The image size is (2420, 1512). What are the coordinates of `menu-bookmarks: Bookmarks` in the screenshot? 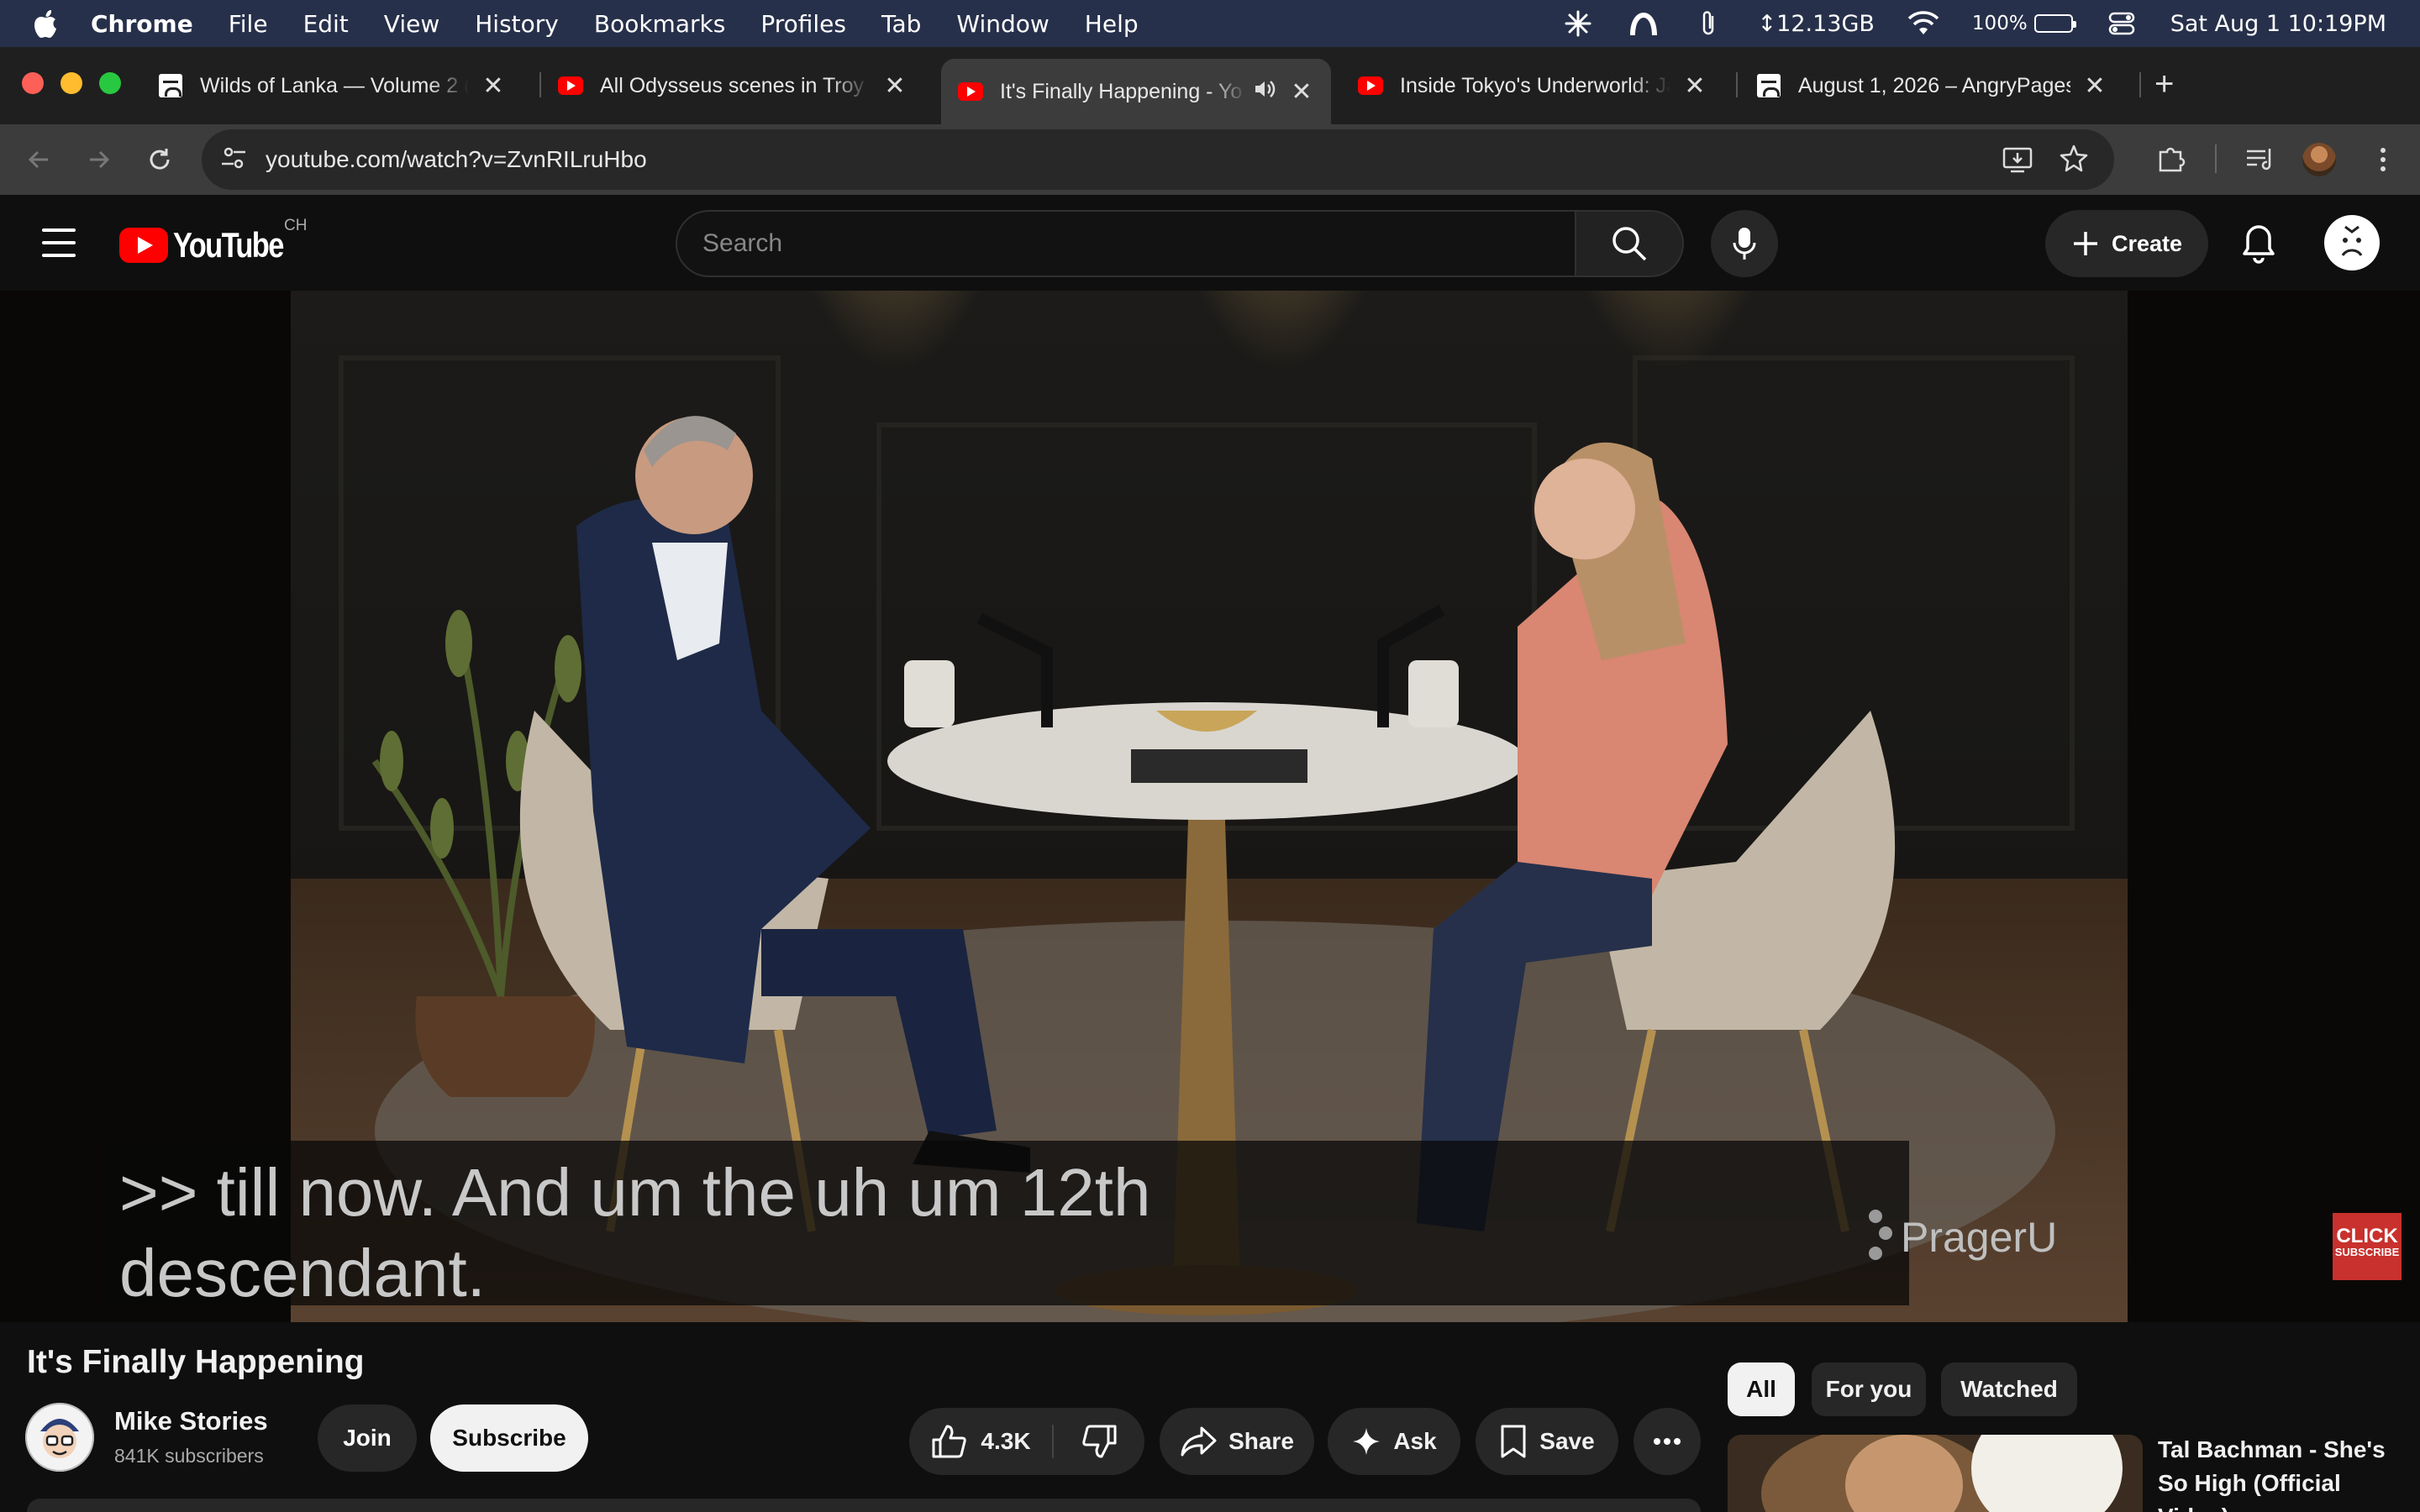 It's located at (659, 24).